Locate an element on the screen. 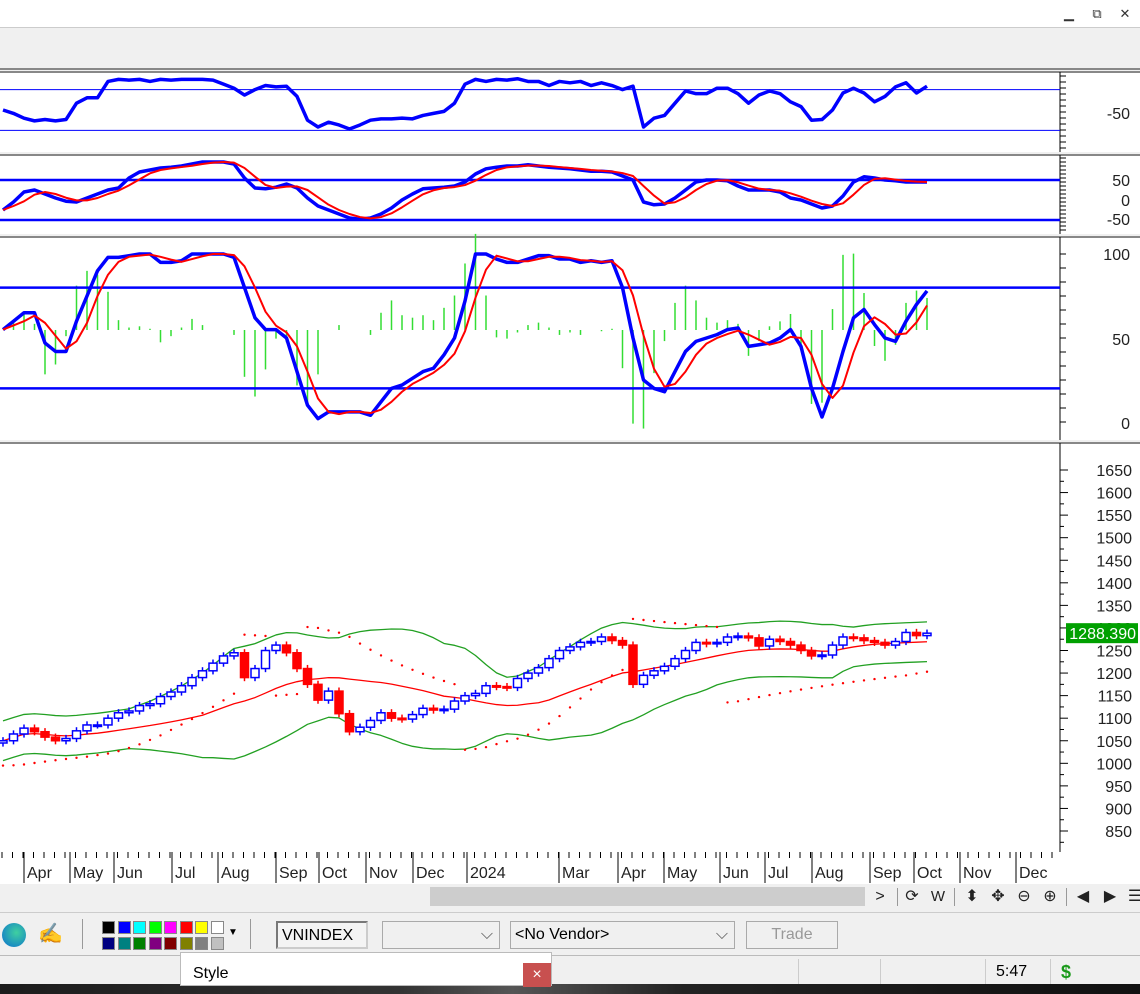 The image size is (1140, 994). scroll-left-icon: ◀ is located at coordinates (1083, 897).